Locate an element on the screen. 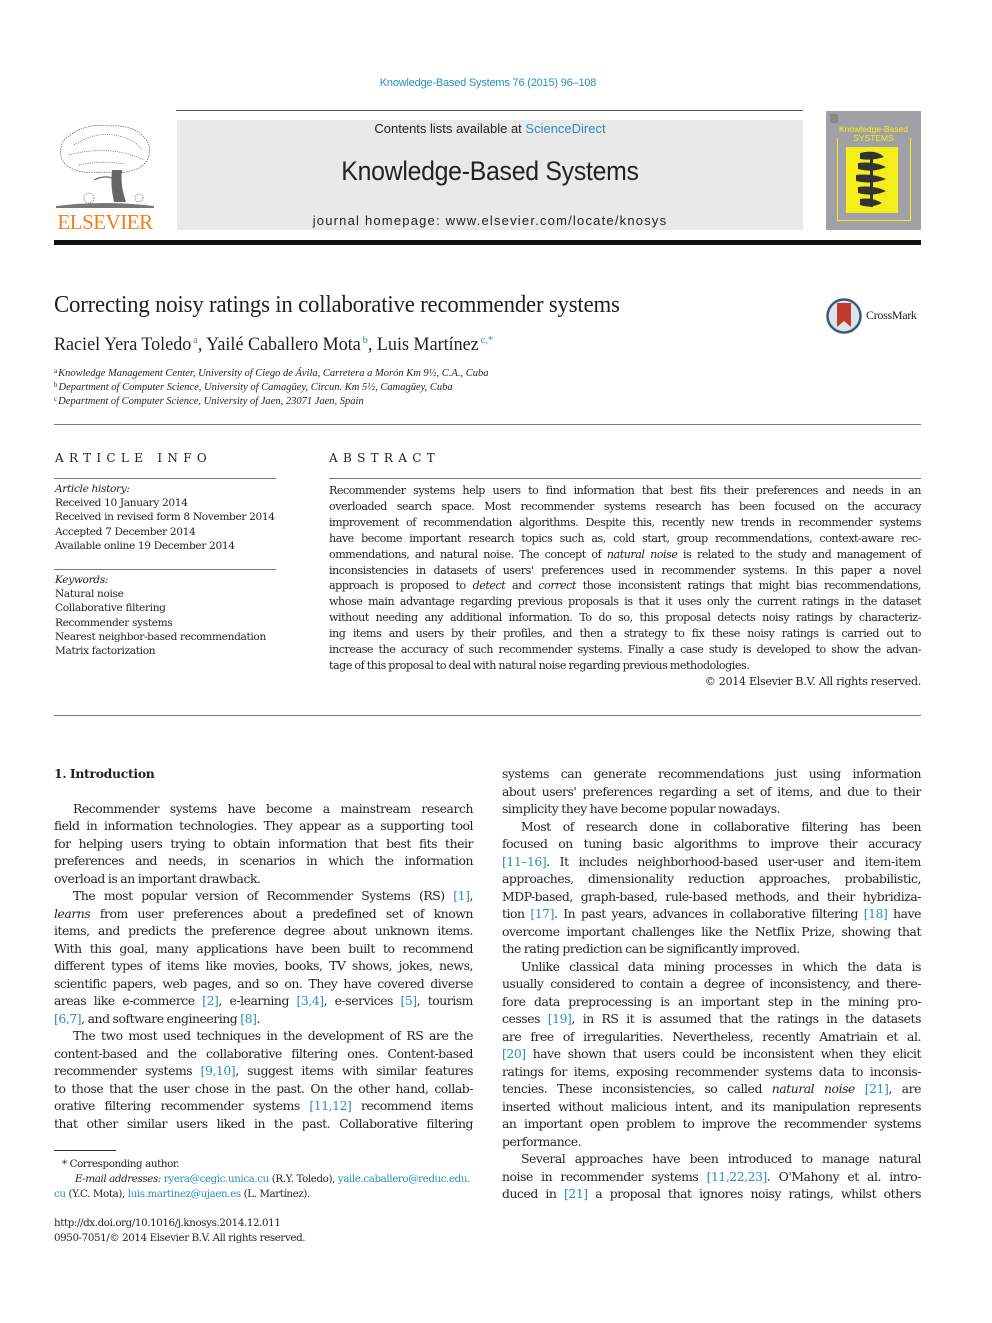  history-item: Received 10 January 2014 is located at coordinates (121, 503).